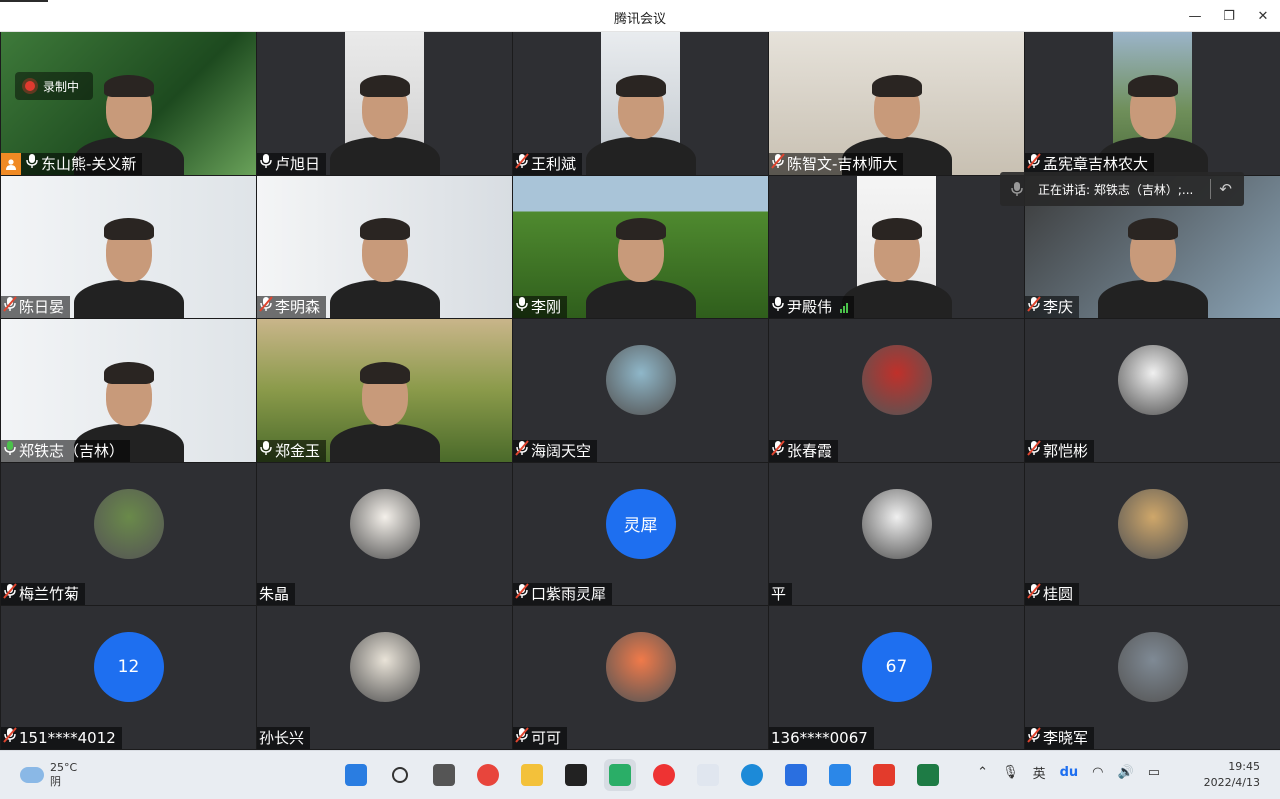 Image resolution: width=1280 pixels, height=799 pixels. What do you see at coordinates (640, 534) in the screenshot?
I see `participant-tile: 灵犀 口紫雨灵犀` at bounding box center [640, 534].